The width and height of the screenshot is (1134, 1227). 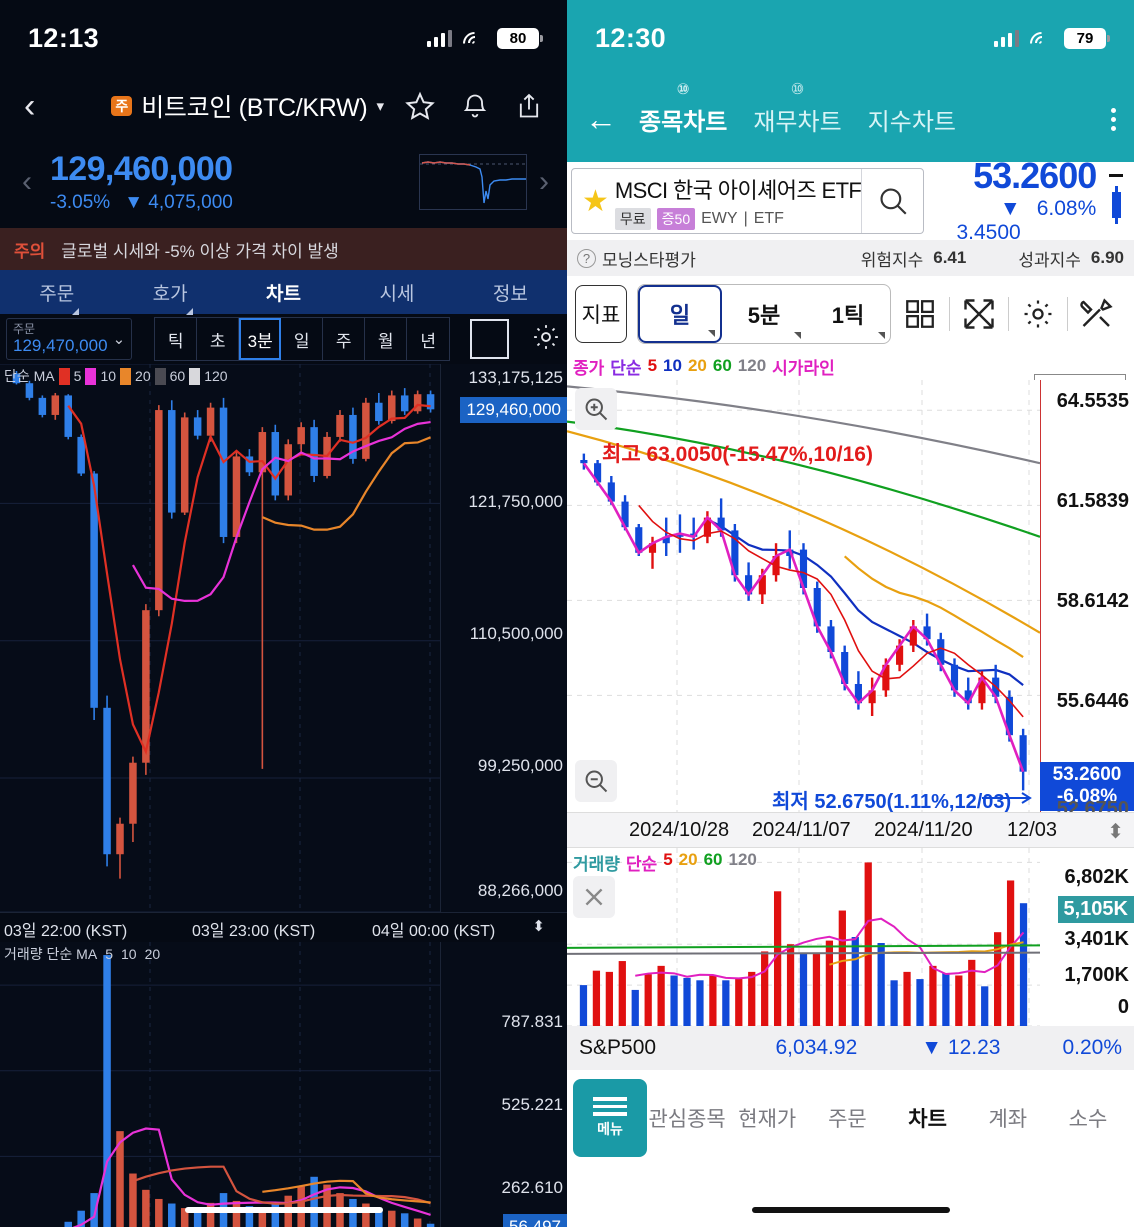 What do you see at coordinates (610, 1118) in the screenshot?
I see `menu-button: 메뉴` at bounding box center [610, 1118].